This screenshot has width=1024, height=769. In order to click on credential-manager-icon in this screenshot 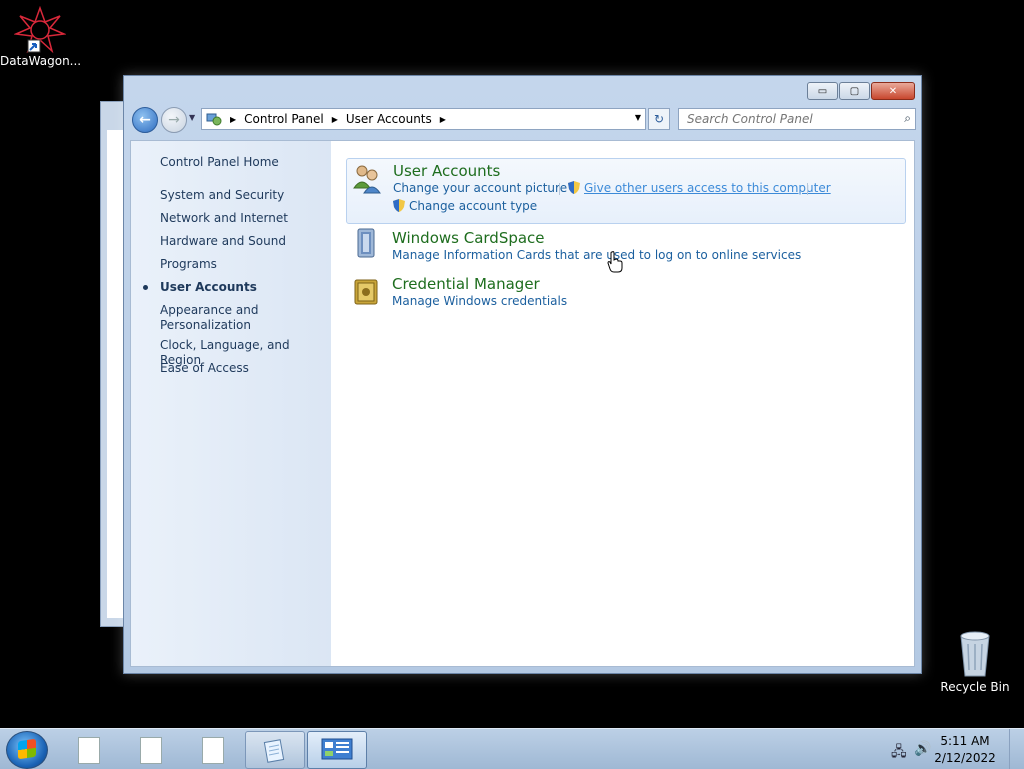, I will do `click(366, 292)`.